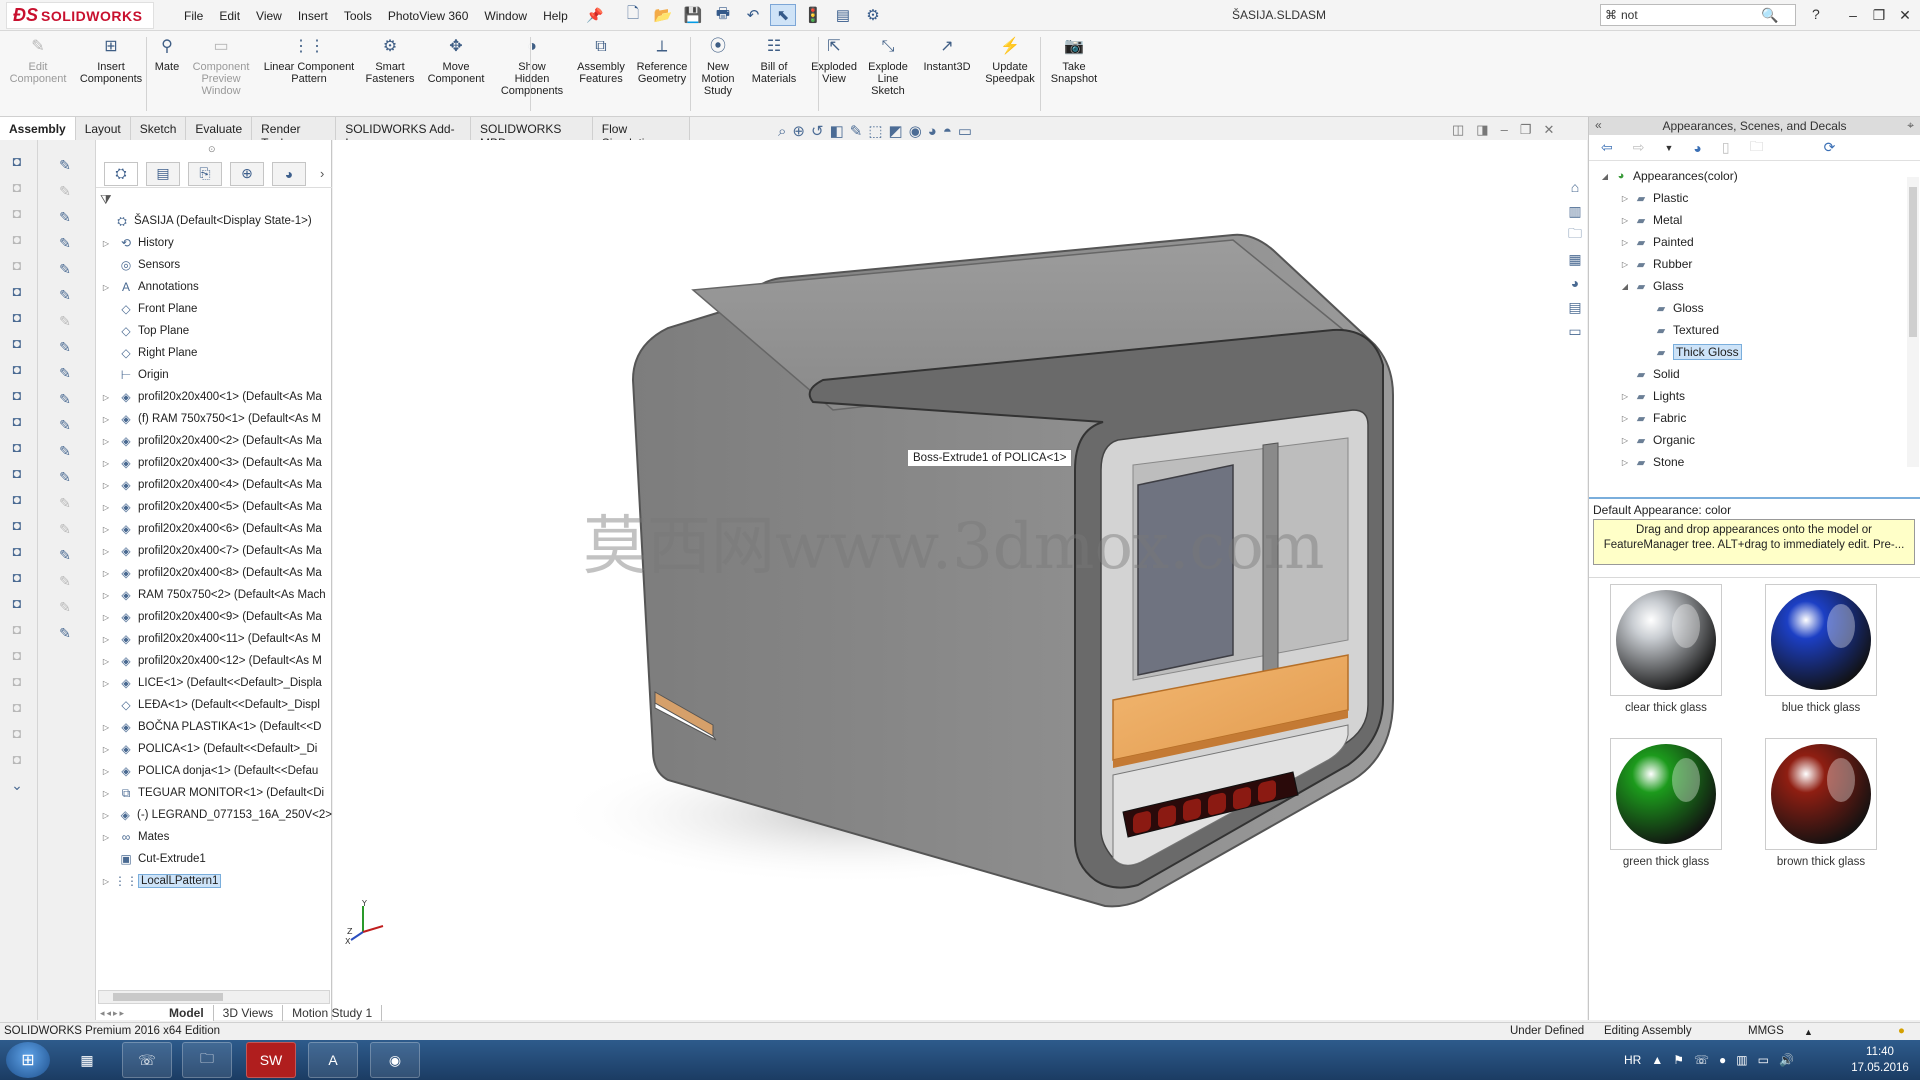 The height and width of the screenshot is (1080, 1920). What do you see at coordinates (187, 1013) in the screenshot?
I see `bottom-tab-model: Model` at bounding box center [187, 1013].